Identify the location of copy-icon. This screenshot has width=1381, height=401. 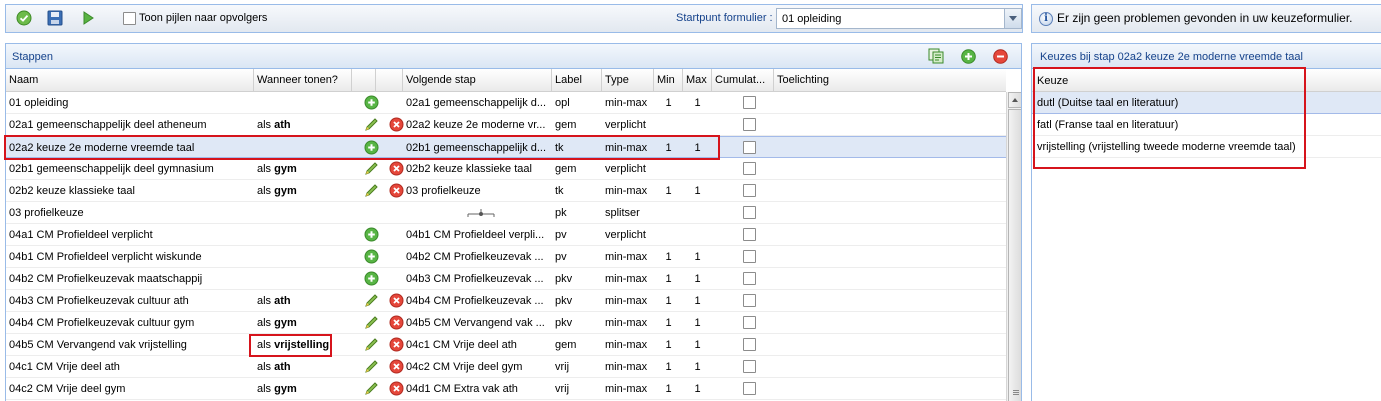
(936, 56).